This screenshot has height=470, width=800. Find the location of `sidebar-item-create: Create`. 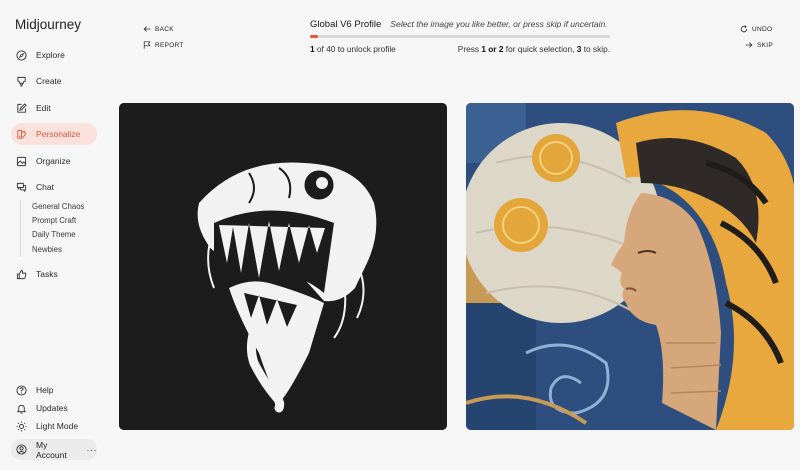

sidebar-item-create: Create is located at coordinates (54, 81).